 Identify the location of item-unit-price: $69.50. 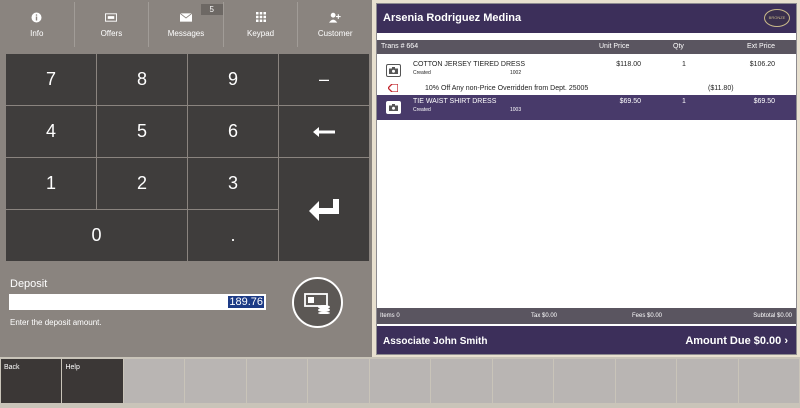
(630, 101).